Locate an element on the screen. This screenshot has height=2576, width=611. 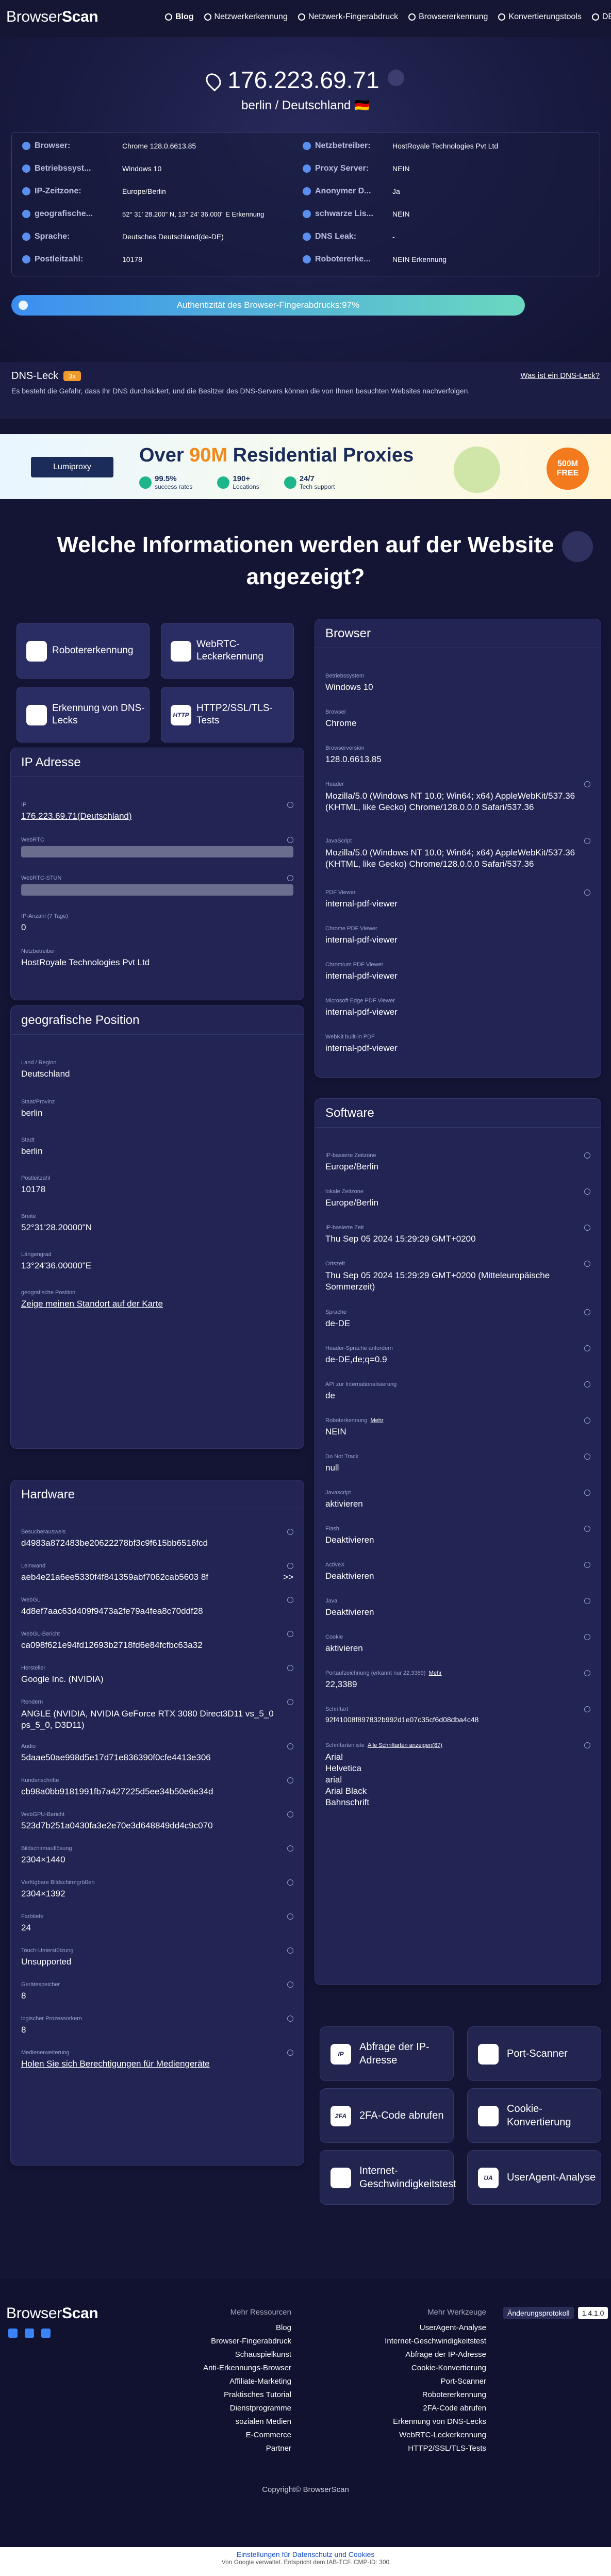
postcode-icon is located at coordinates (26, 259).